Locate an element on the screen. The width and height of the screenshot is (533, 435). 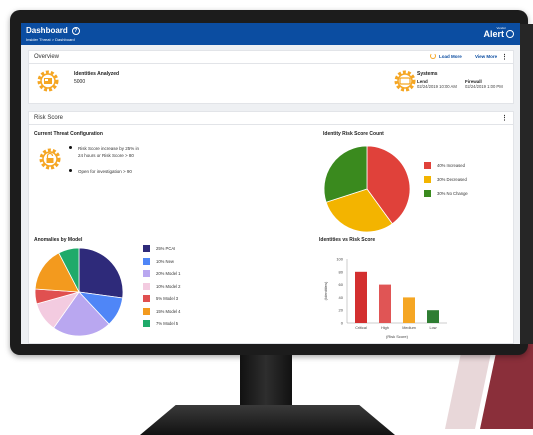
risk-count-legend-item: 30% Decreased is located at coordinates (445, 179).